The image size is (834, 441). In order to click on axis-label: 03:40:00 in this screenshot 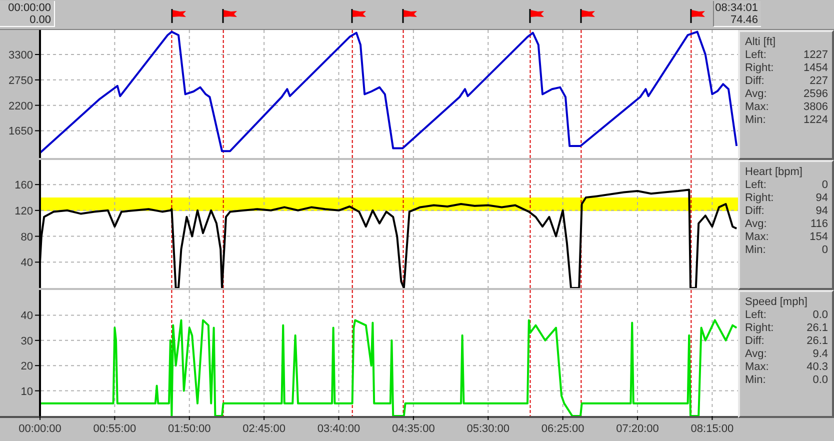, I will do `click(338, 429)`.